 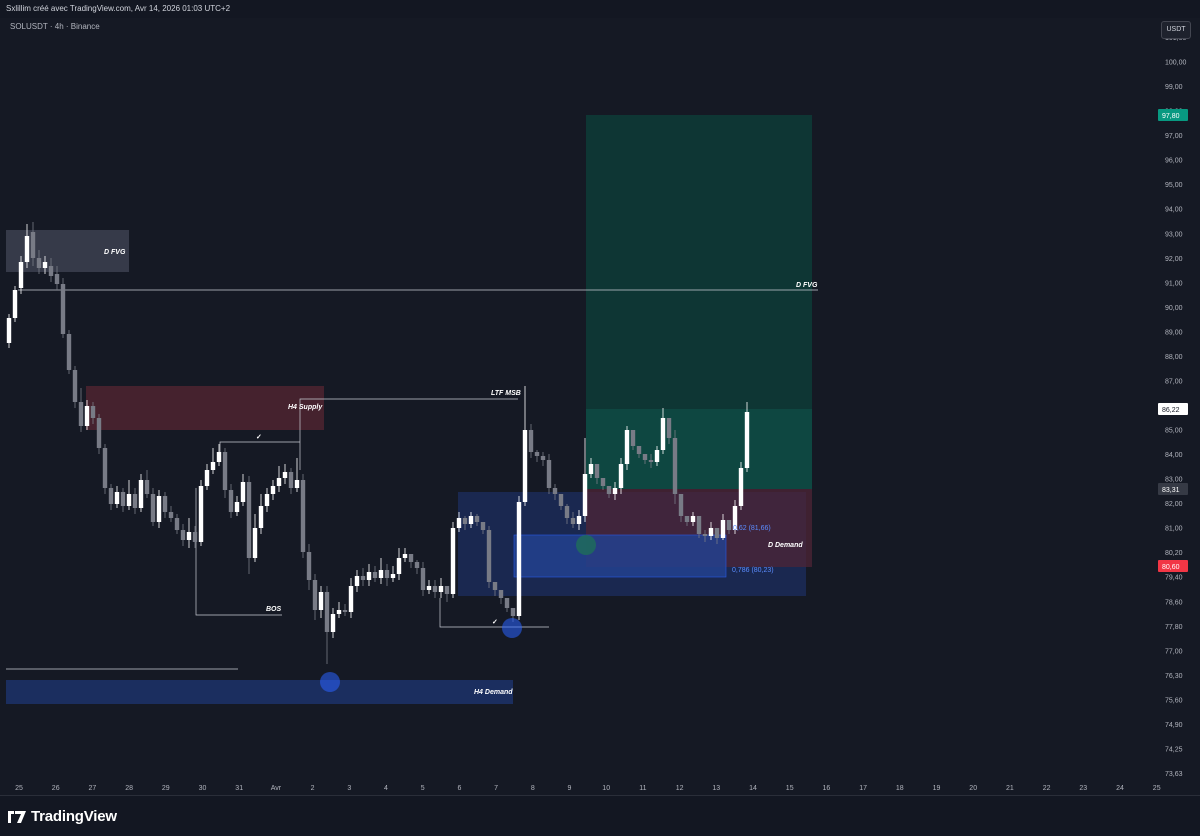 I want to click on price-tag: 80,60, so click(x=1173, y=566).